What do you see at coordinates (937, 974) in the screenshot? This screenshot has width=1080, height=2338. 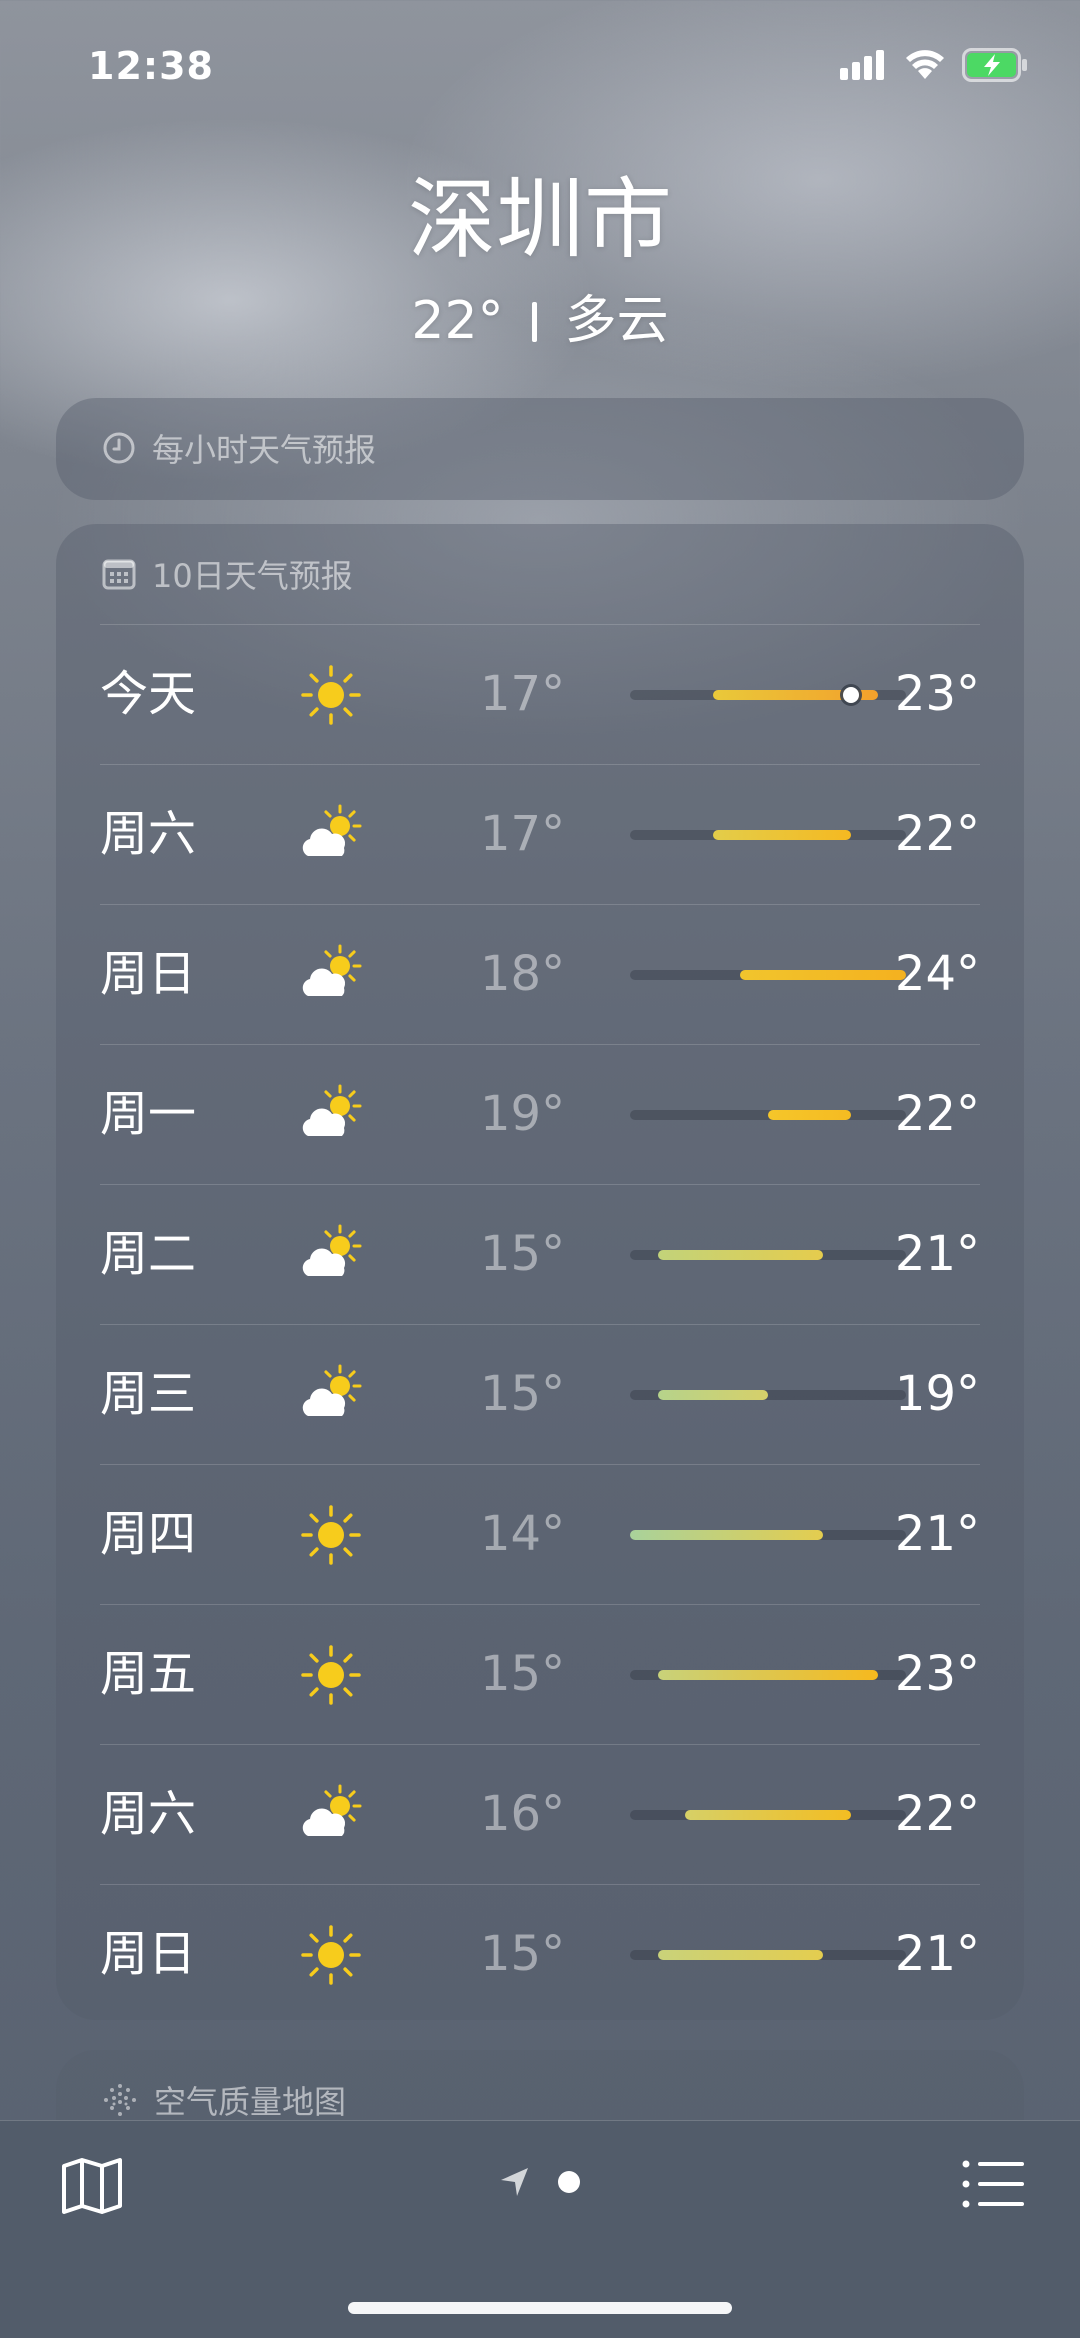 I see `forecast-high-temp: 24°` at bounding box center [937, 974].